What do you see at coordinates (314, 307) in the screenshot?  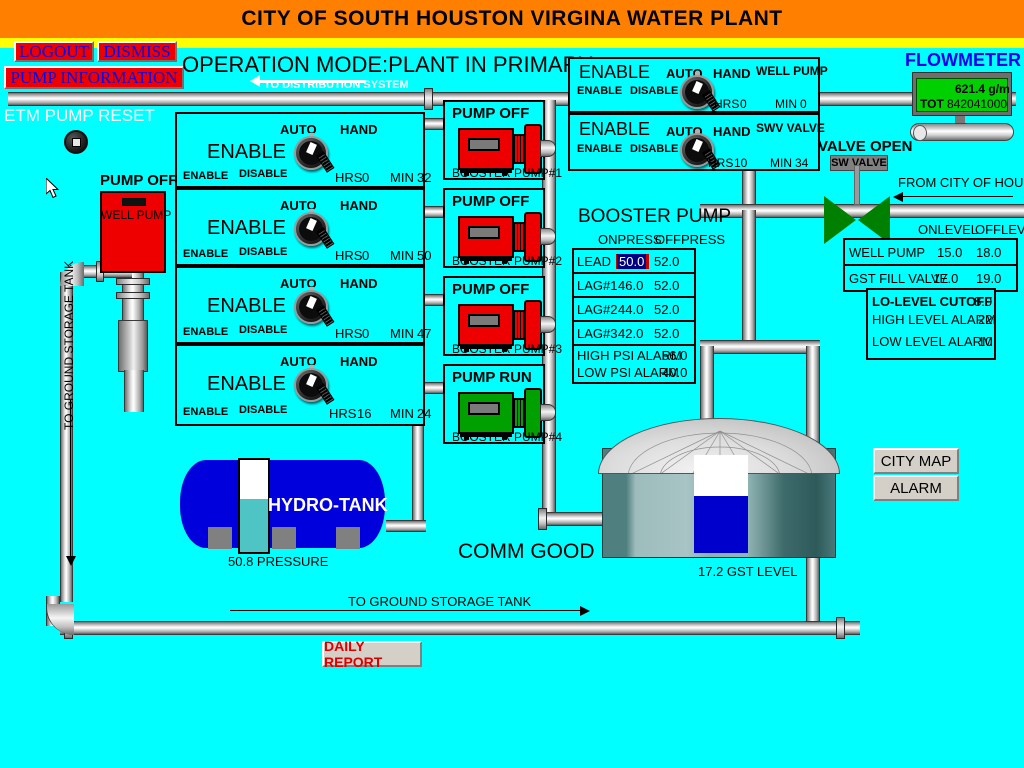 I see `booster-3-selector-switch` at bounding box center [314, 307].